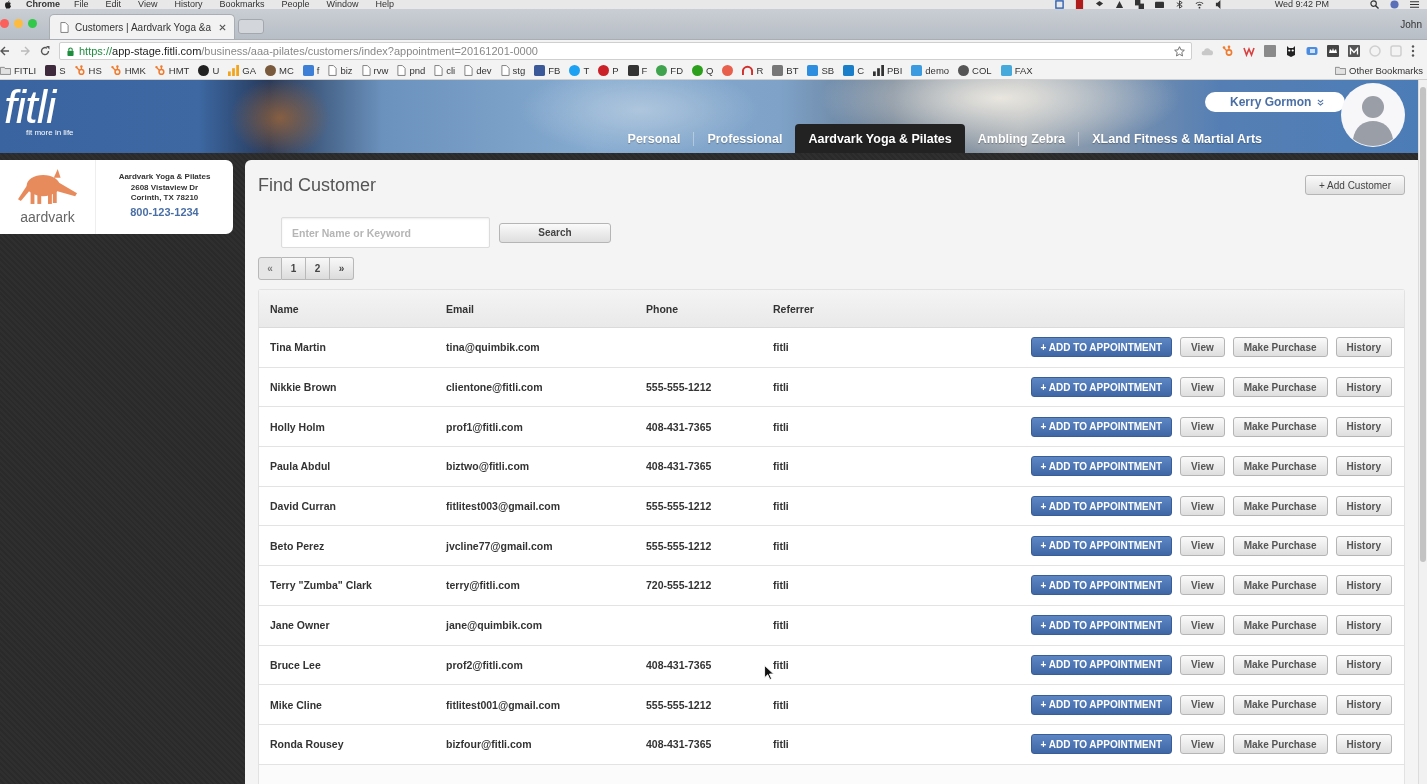 This screenshot has width=1427, height=784. What do you see at coordinates (311, 70) in the screenshot?
I see `bookmark-item: f` at bounding box center [311, 70].